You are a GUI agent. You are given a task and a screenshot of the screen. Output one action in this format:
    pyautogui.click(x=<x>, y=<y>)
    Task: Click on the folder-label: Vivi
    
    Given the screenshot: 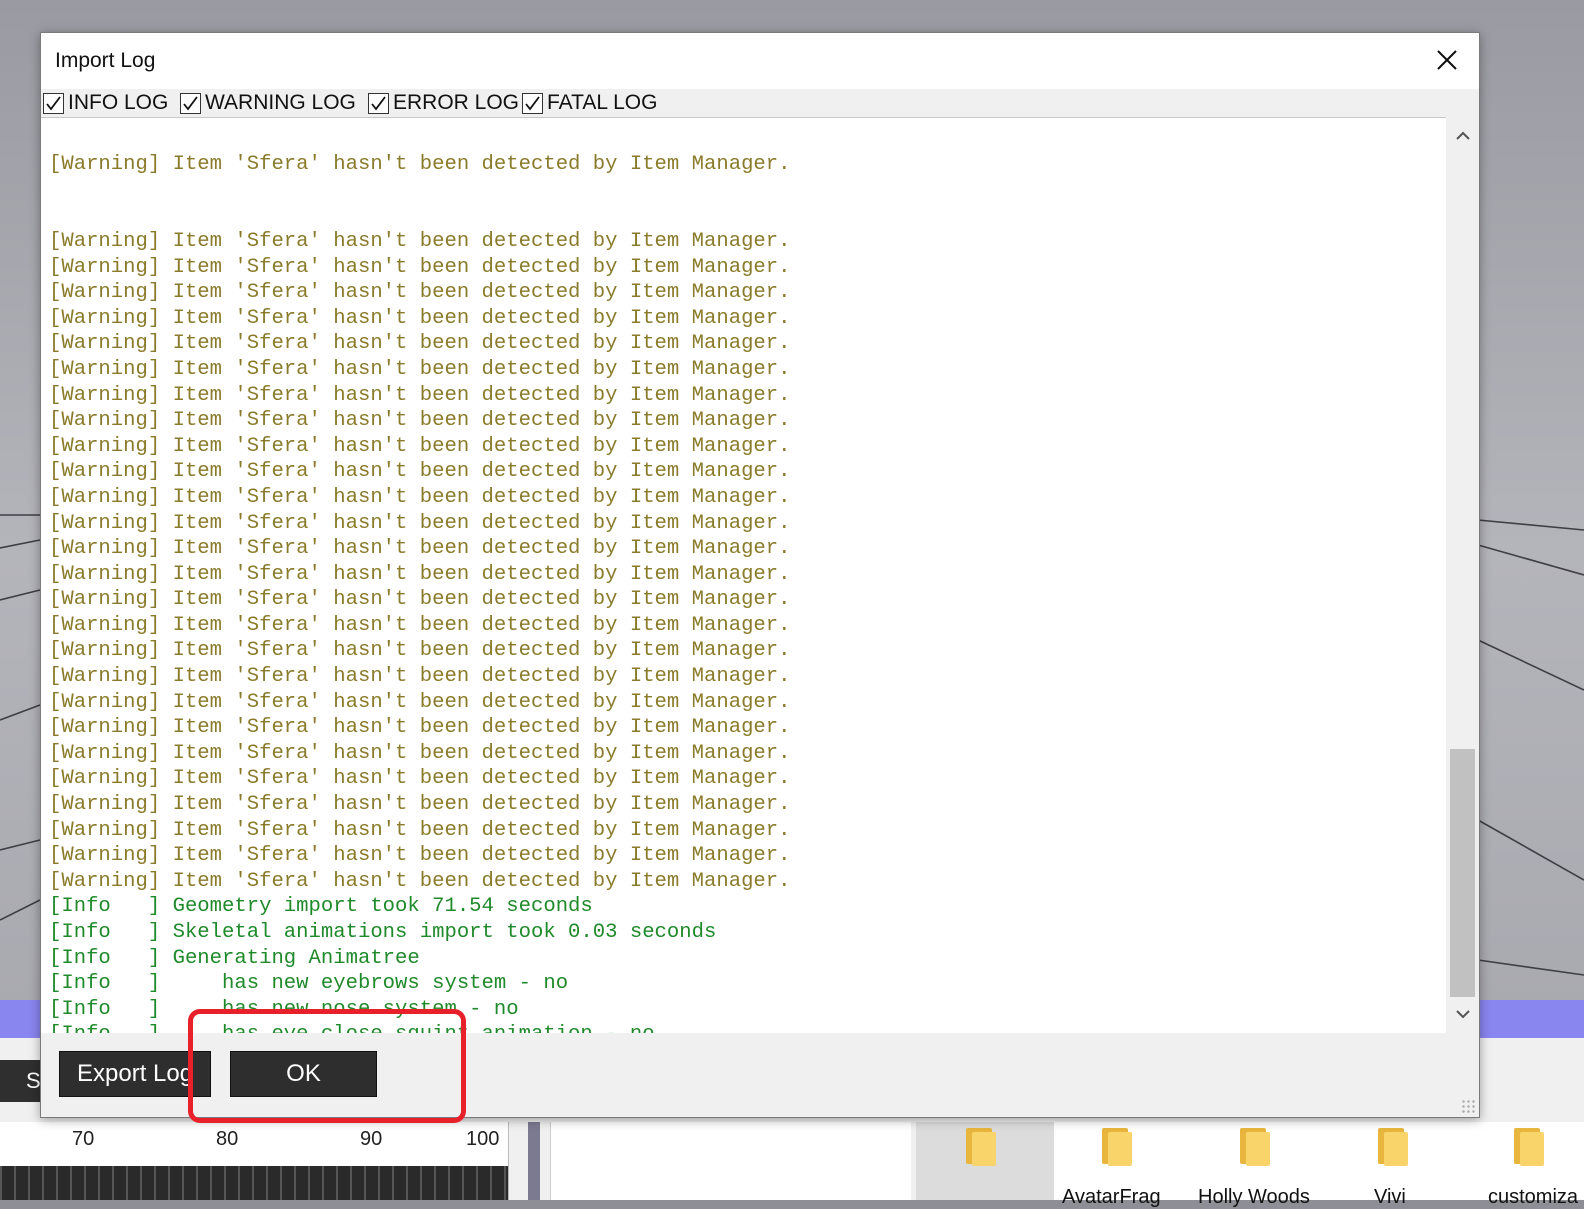 What is the action you would take?
    pyautogui.click(x=1390, y=1197)
    